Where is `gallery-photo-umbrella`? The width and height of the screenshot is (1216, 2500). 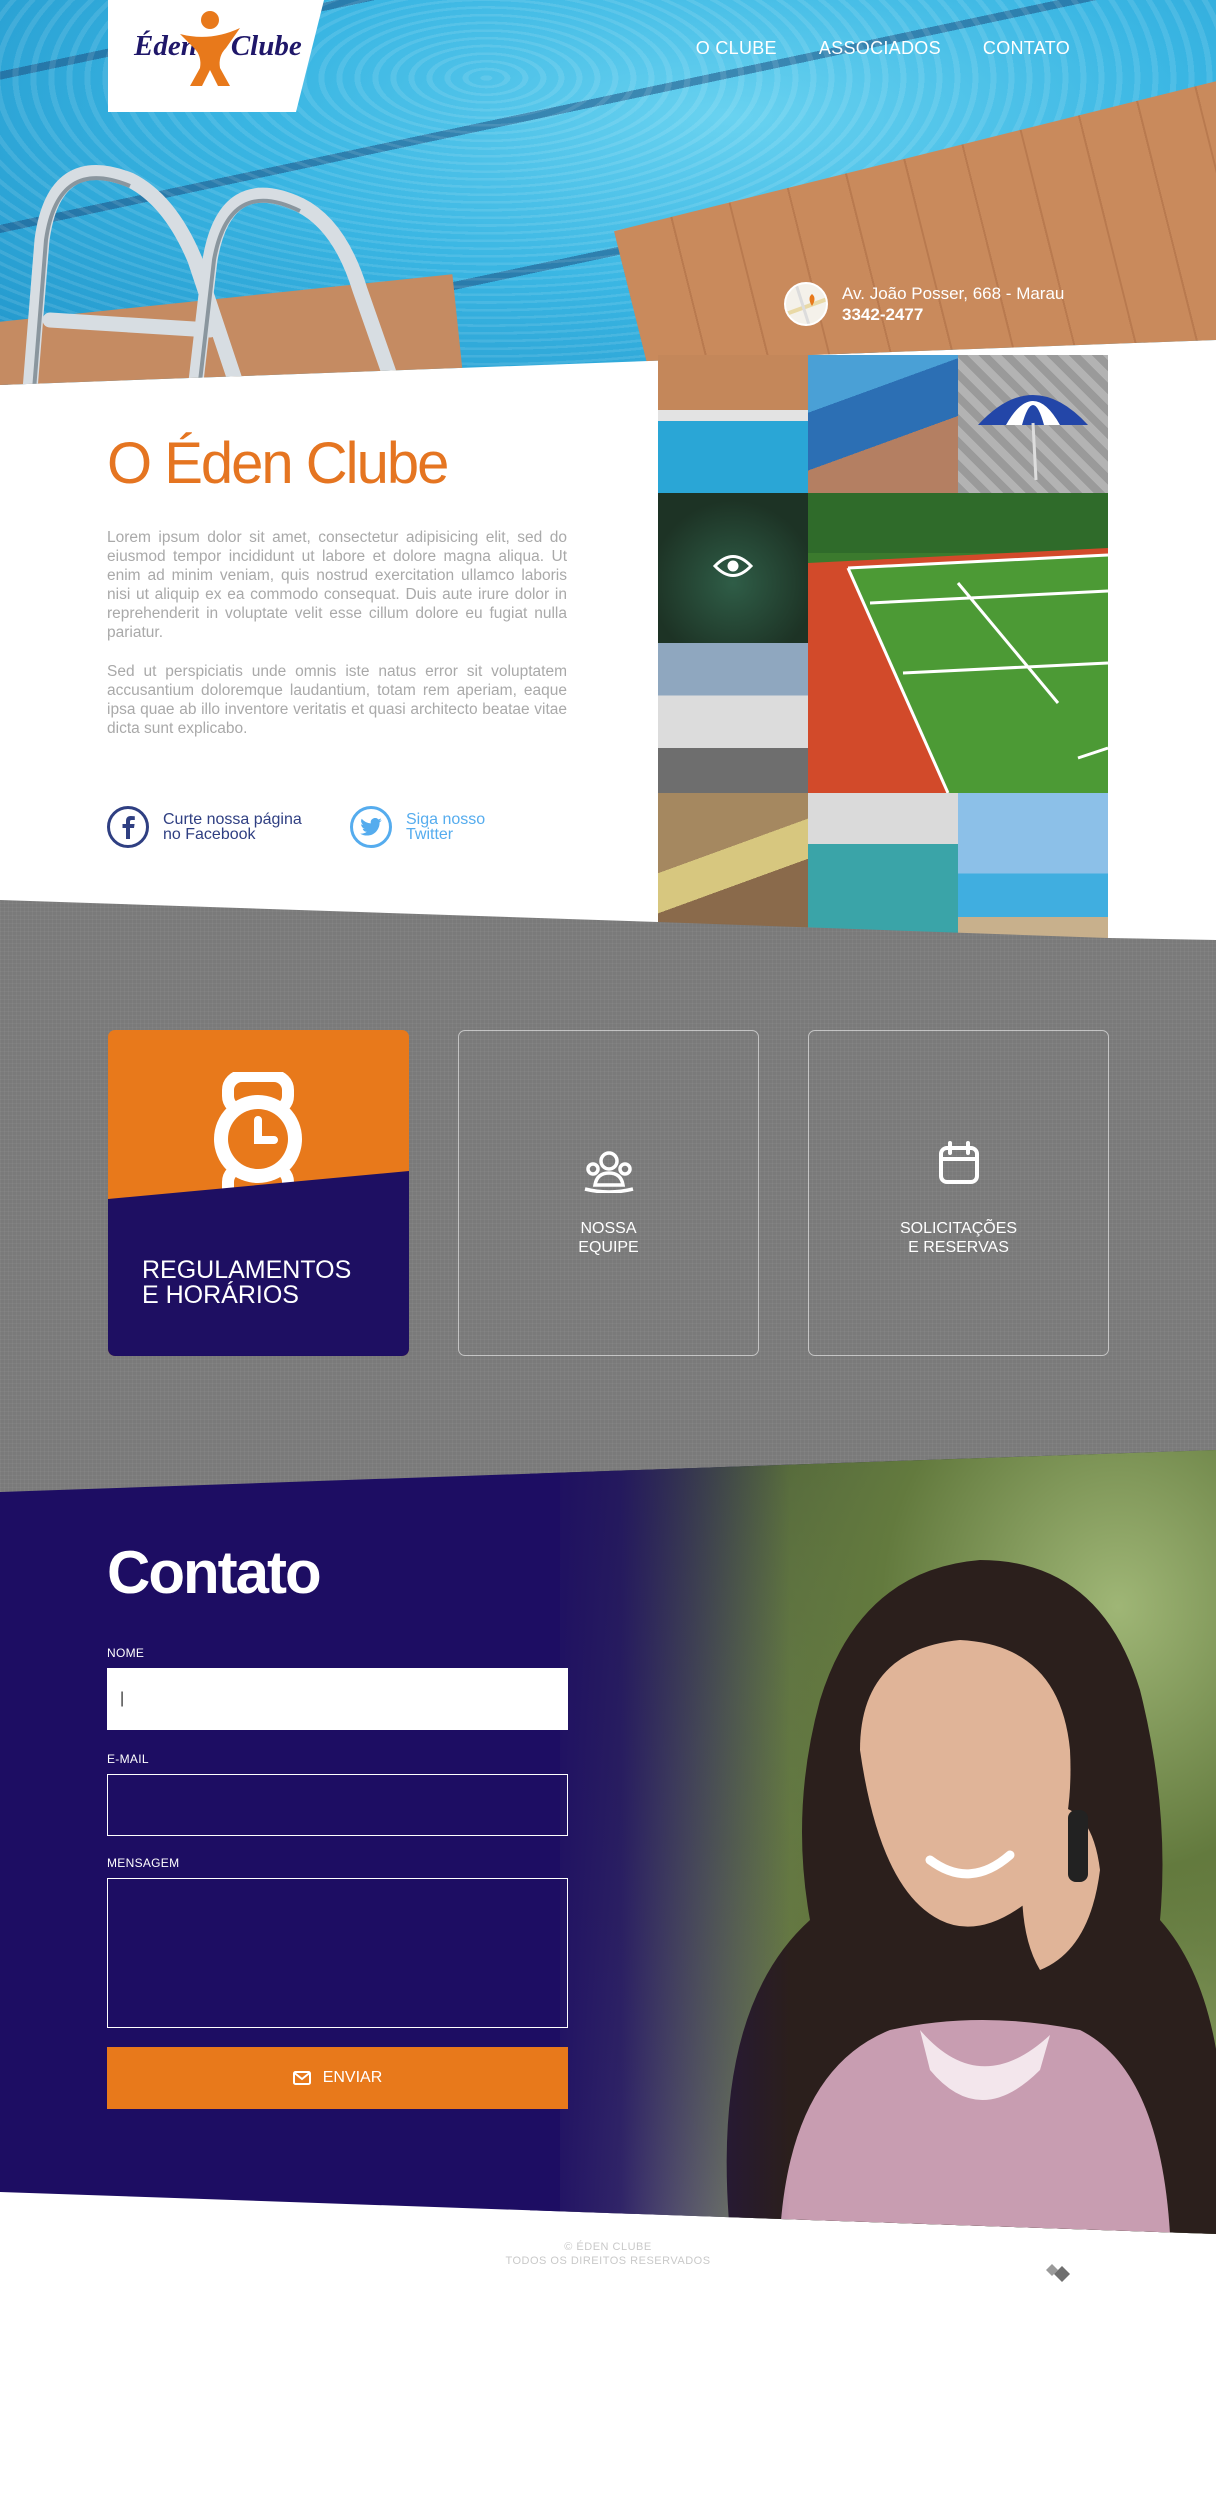
gallery-photo-umbrella is located at coordinates (1033, 424).